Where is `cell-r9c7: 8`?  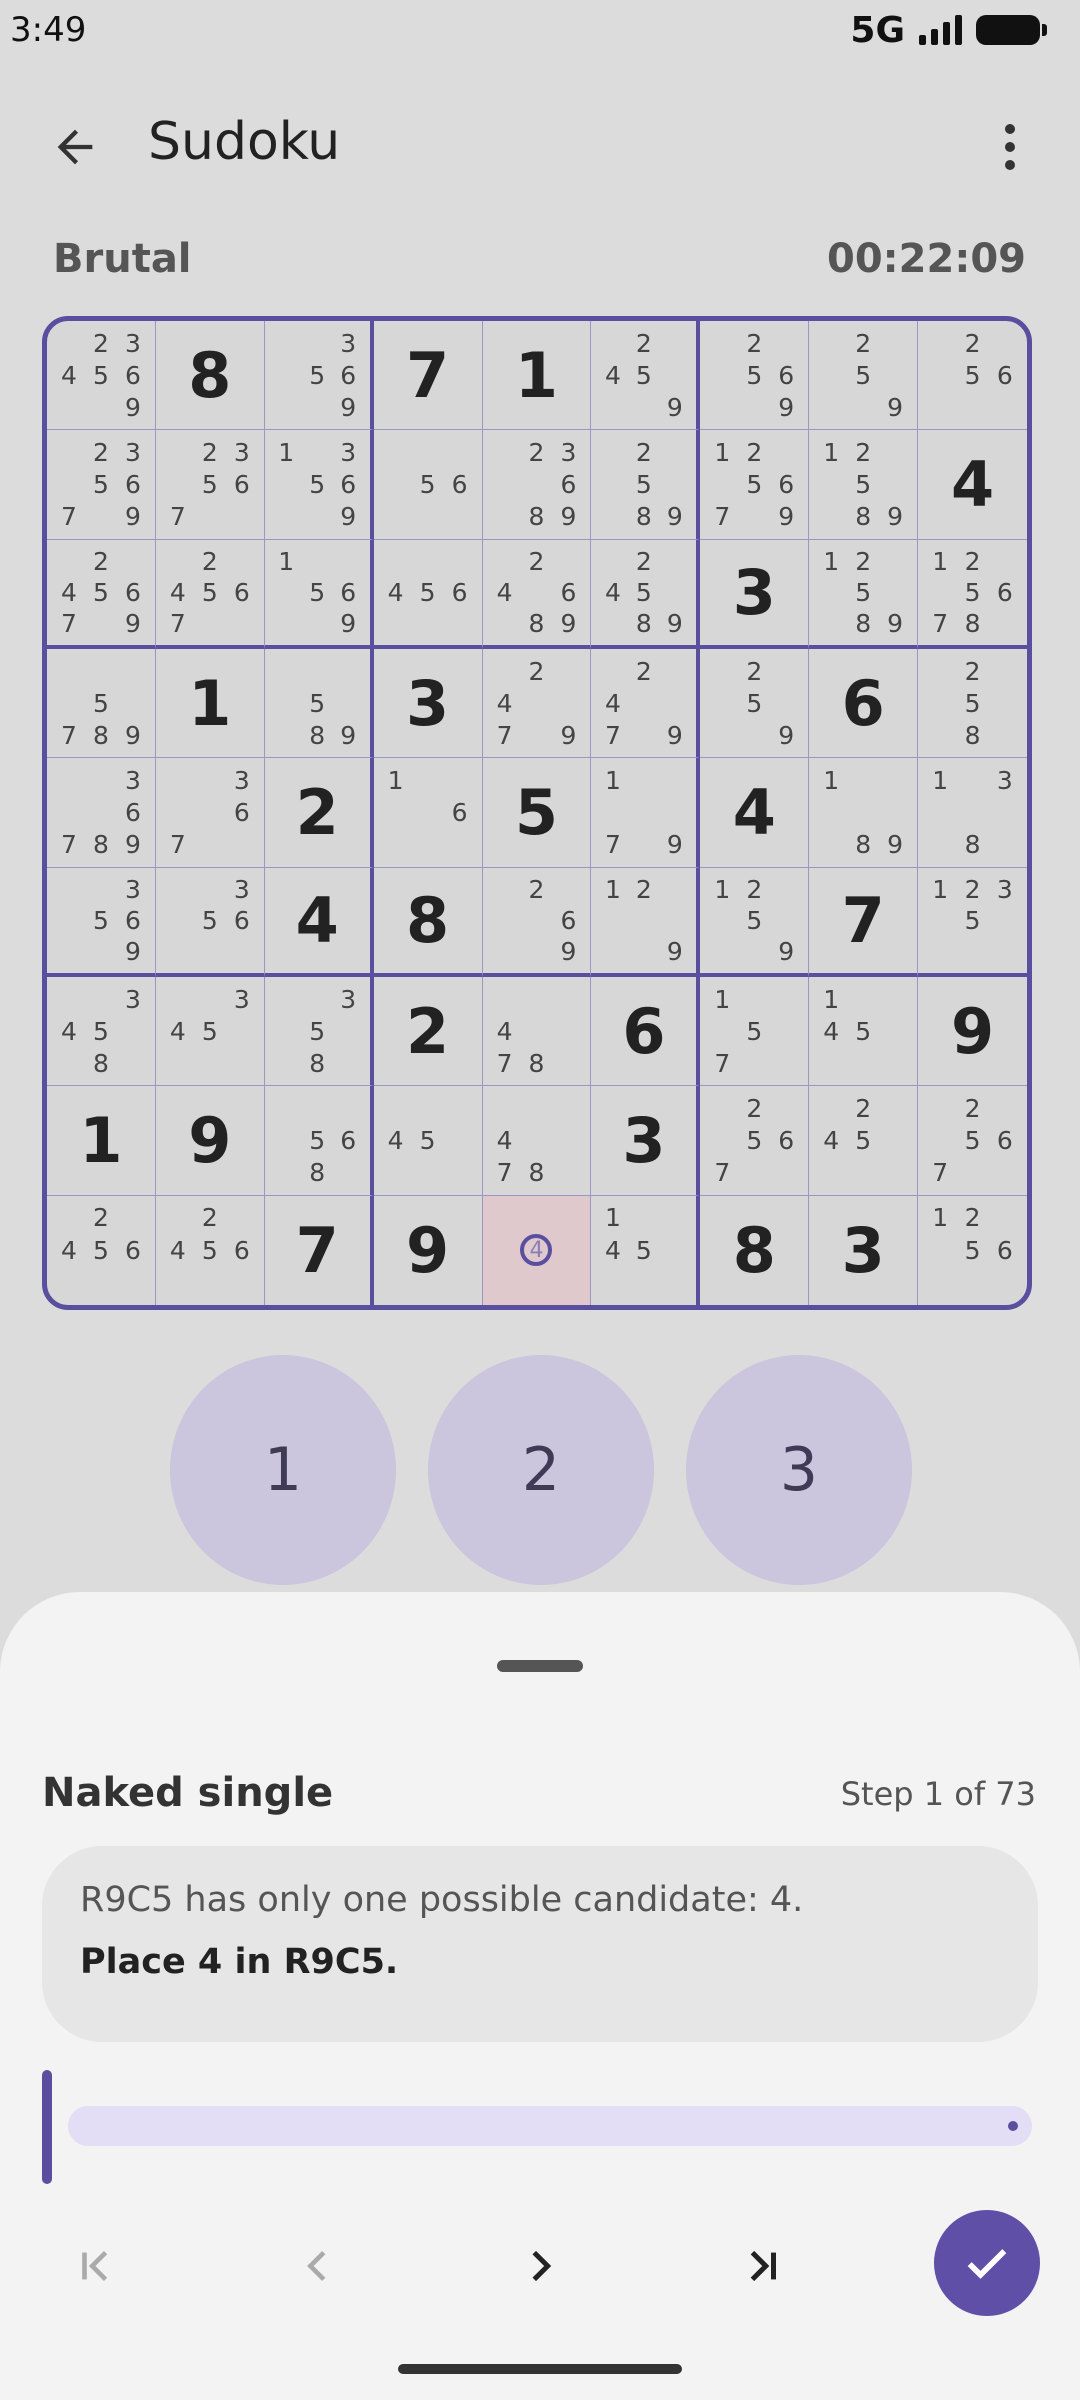
cell-r9c7: 8 is located at coordinates (755, 1250).